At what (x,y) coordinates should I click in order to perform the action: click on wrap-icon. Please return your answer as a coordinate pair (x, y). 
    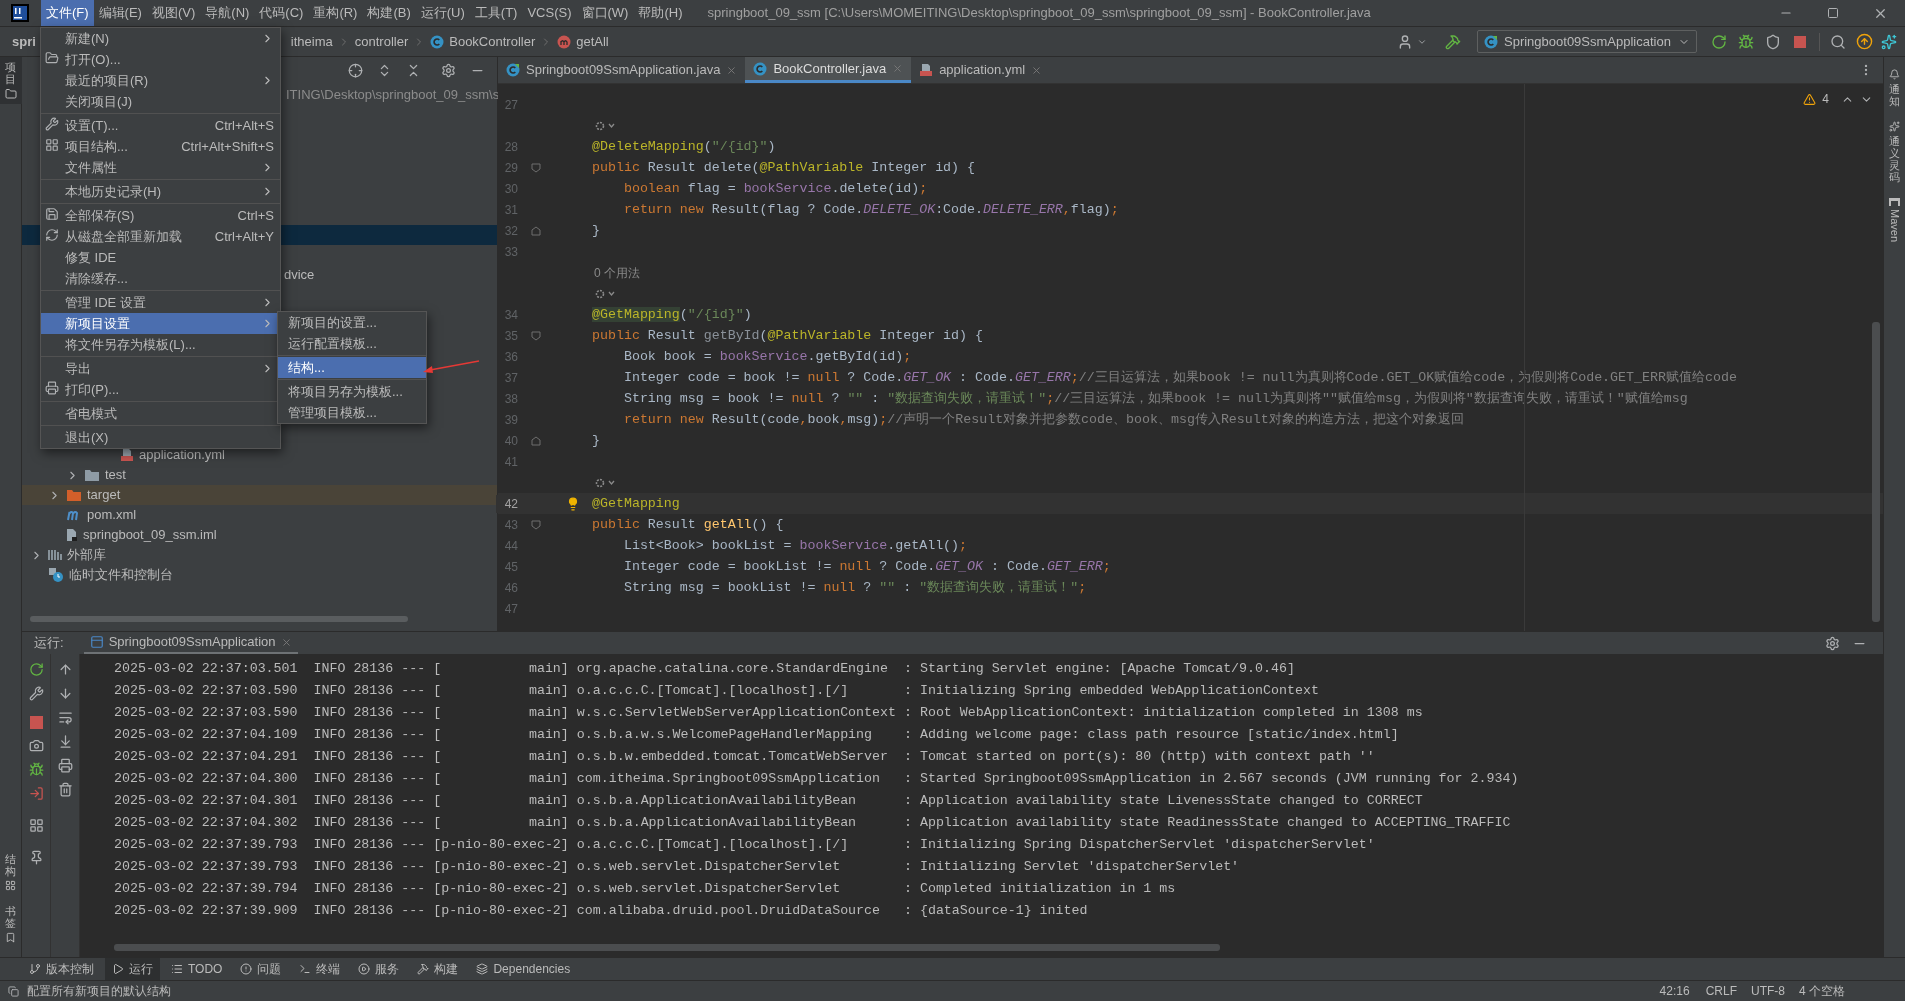
    Looking at the image, I should click on (65, 717).